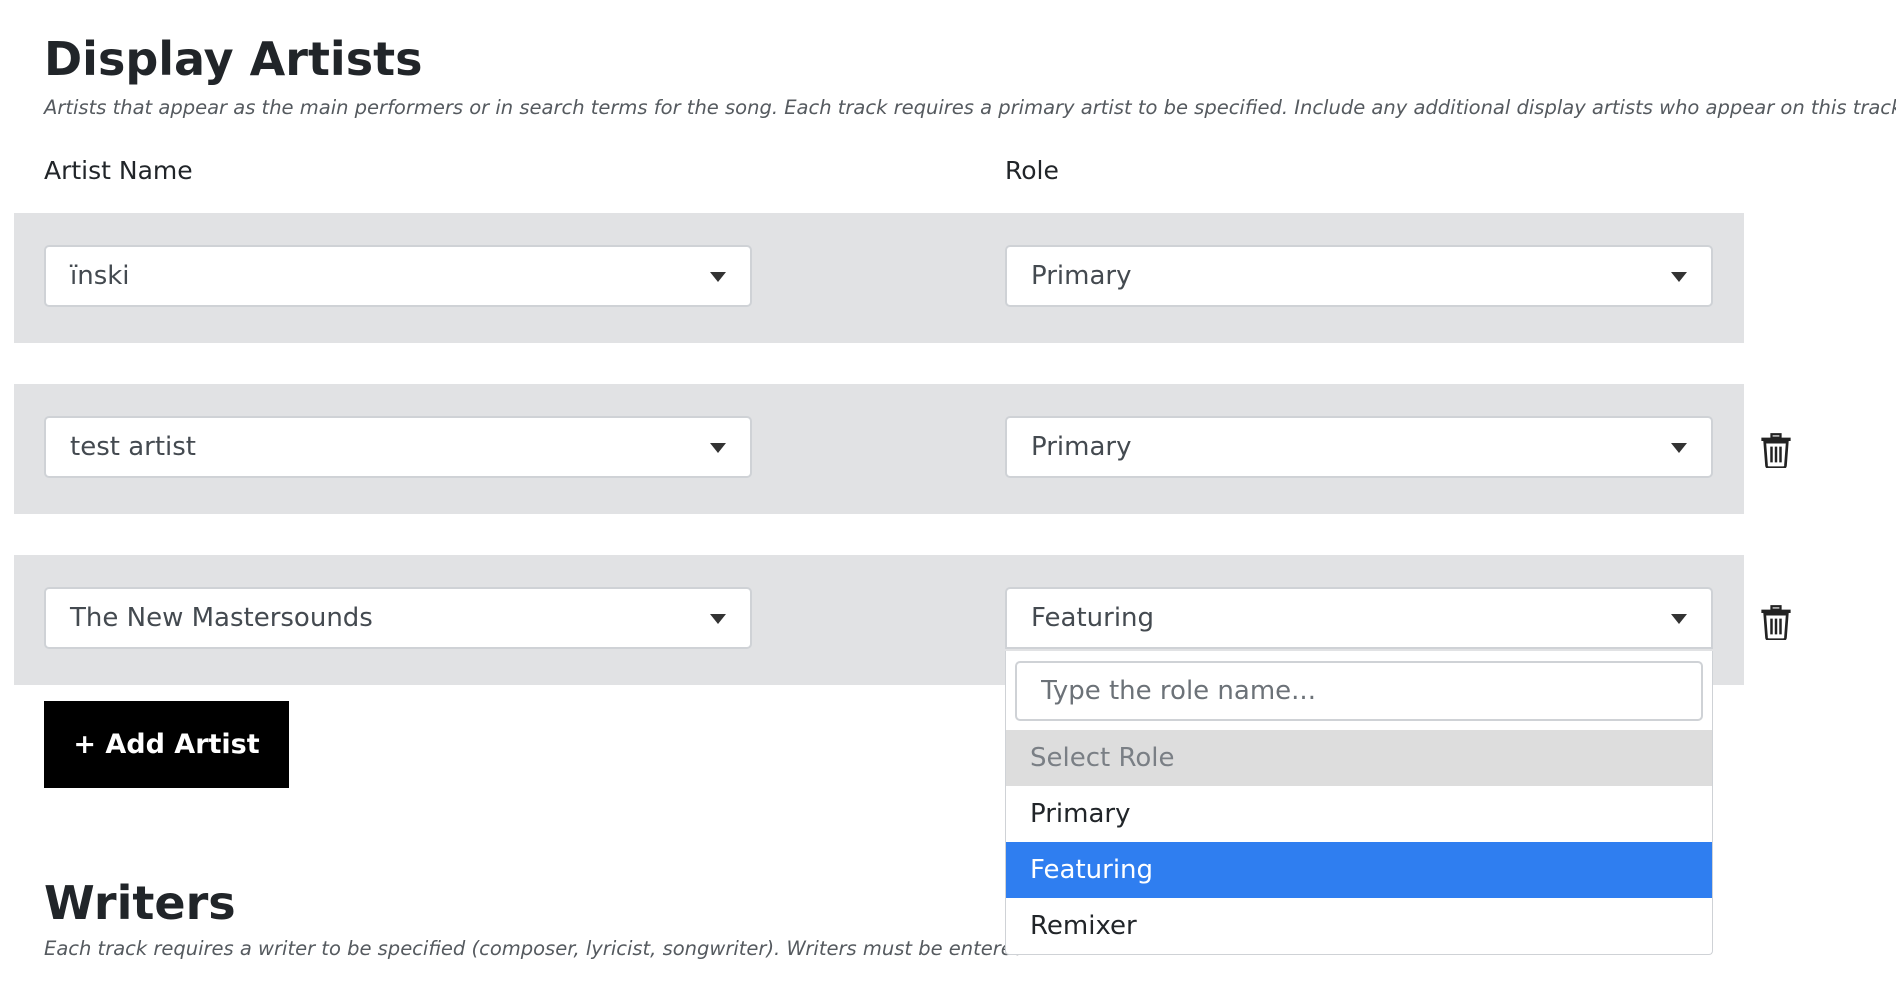 The image size is (1896, 986). I want to click on artist-row: test artist Primary, so click(879, 449).